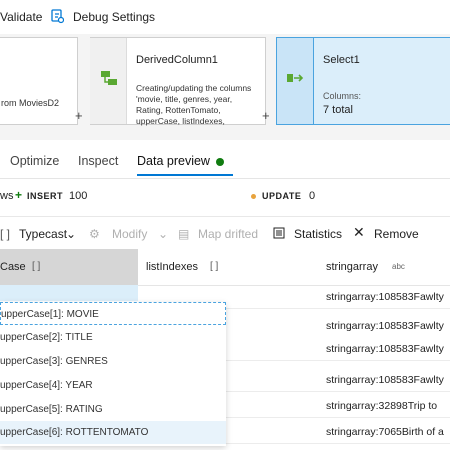 This screenshot has height=450, width=450. What do you see at coordinates (30, 103) in the screenshot?
I see `source-node-label: rom MoviesD2` at bounding box center [30, 103].